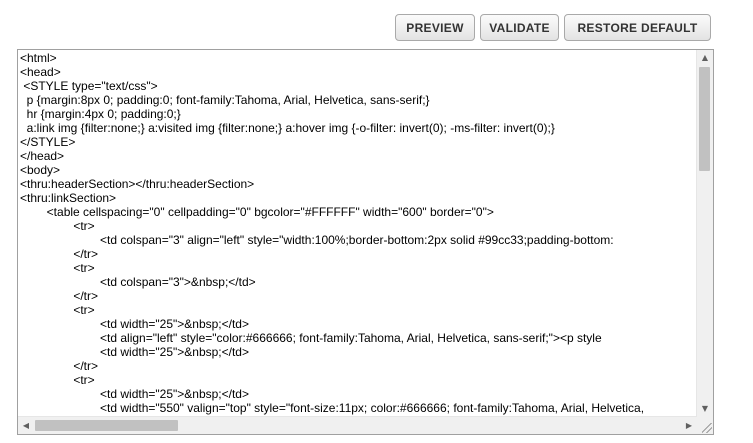 The width and height of the screenshot is (753, 443). I want to click on code-line: </STYLE>, so click(48, 142).